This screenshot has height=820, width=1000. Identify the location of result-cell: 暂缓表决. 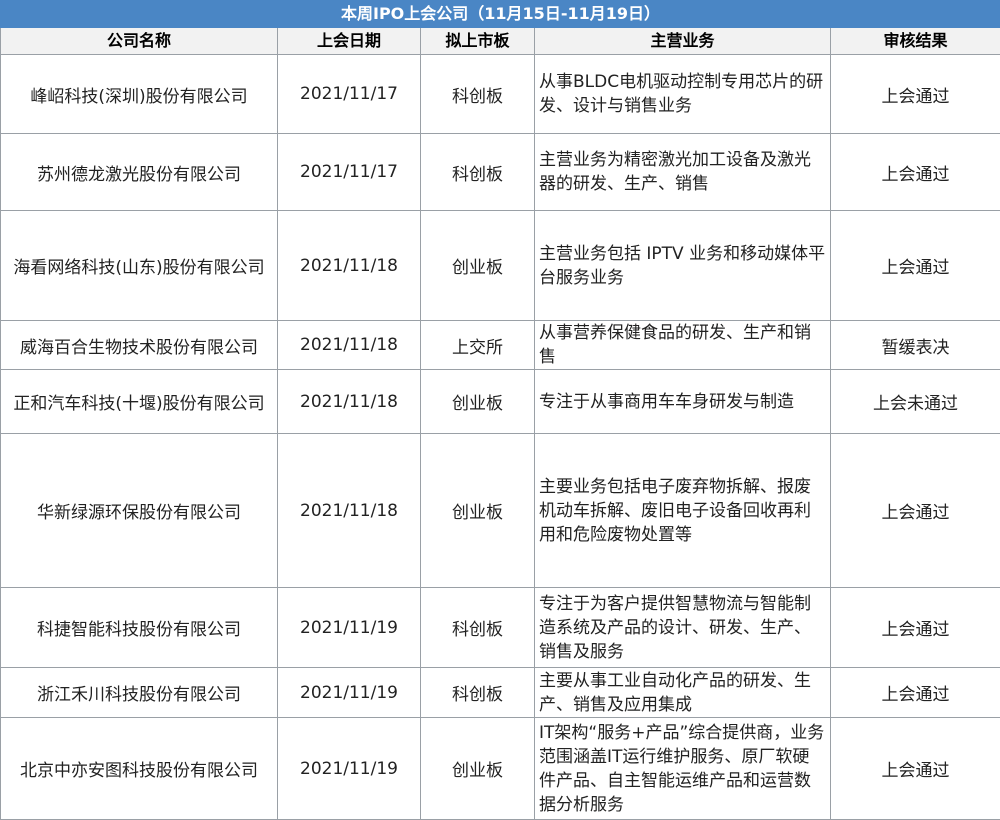
(915, 345).